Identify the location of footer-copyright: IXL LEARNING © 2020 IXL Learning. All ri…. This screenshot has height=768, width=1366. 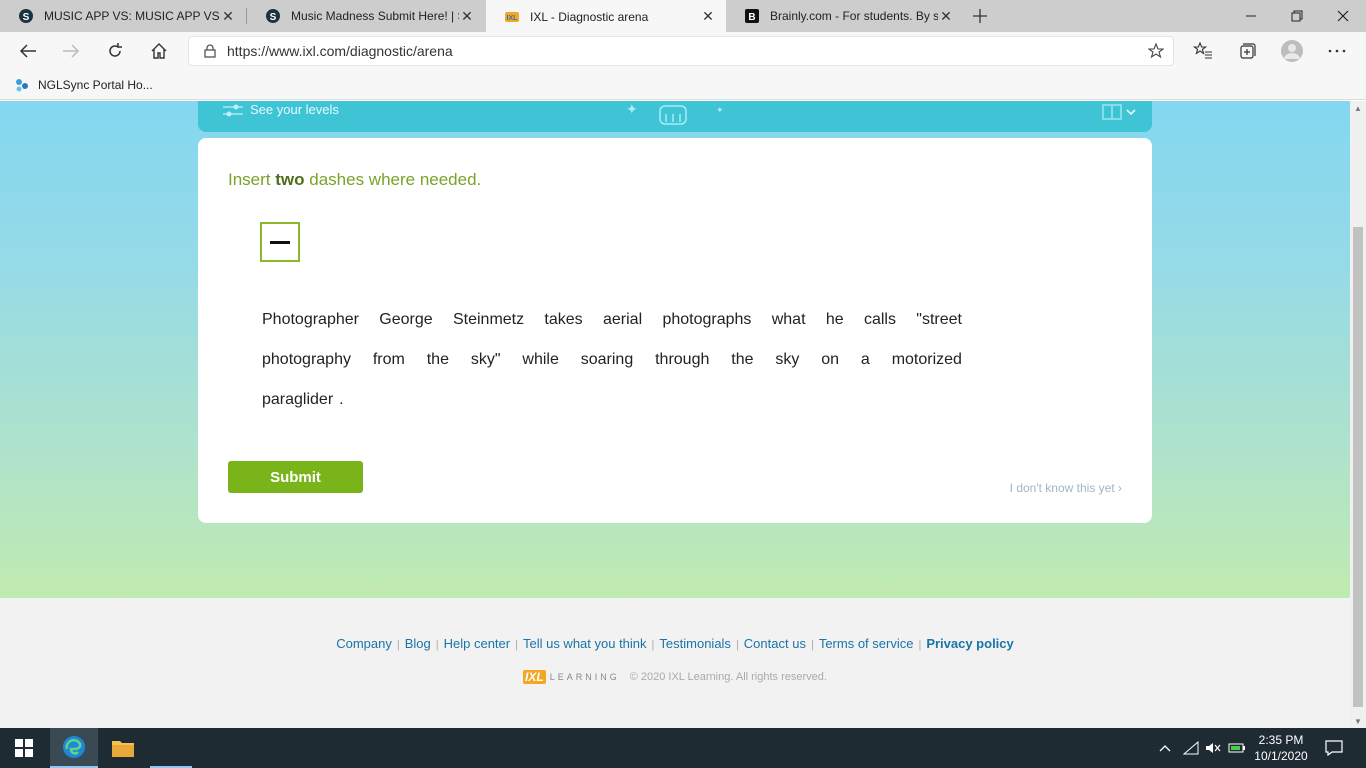
(675, 677).